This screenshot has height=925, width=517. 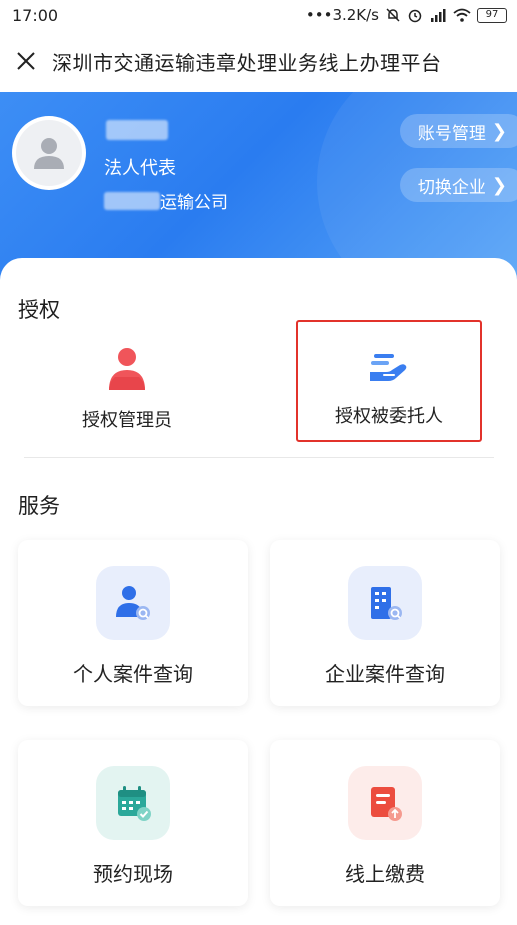 What do you see at coordinates (127, 369) in the screenshot?
I see `person-icon` at bounding box center [127, 369].